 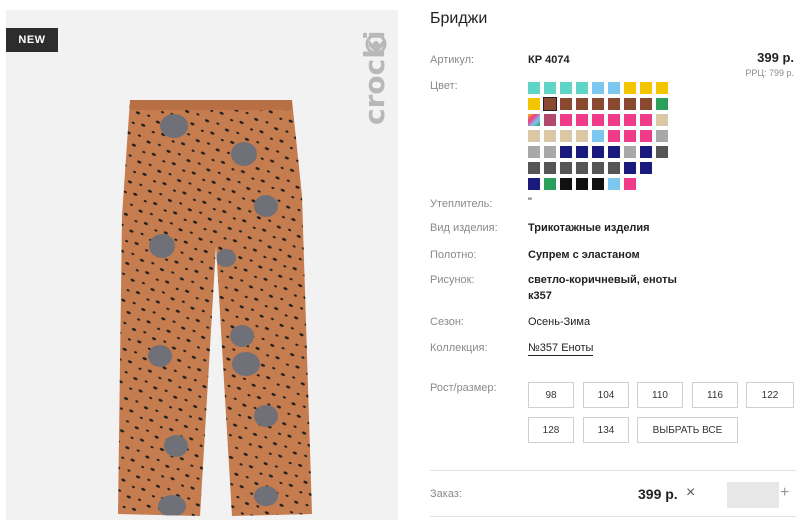 I want to click on recommended-price: РРЦ: 799 р., so click(x=769, y=73).